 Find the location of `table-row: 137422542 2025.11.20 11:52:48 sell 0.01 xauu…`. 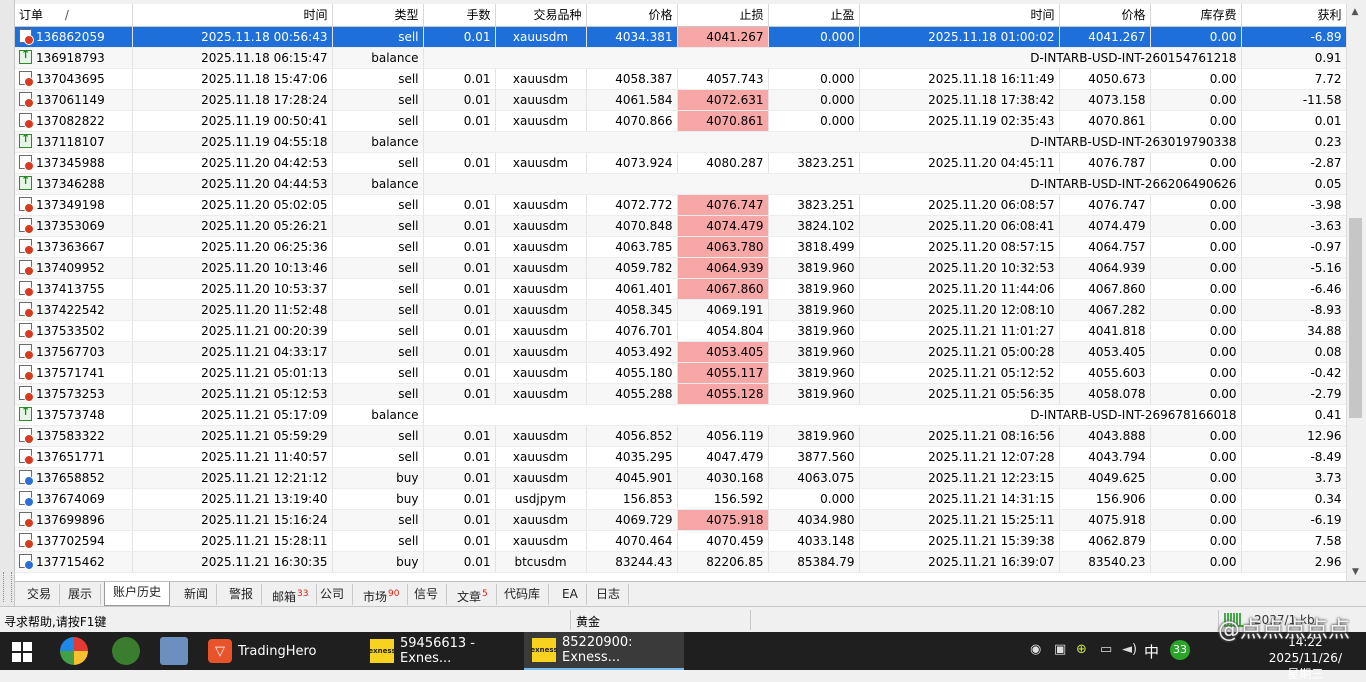

table-row: 137422542 2025.11.20 11:52:48 sell 0.01 xauu… is located at coordinates (680, 310).